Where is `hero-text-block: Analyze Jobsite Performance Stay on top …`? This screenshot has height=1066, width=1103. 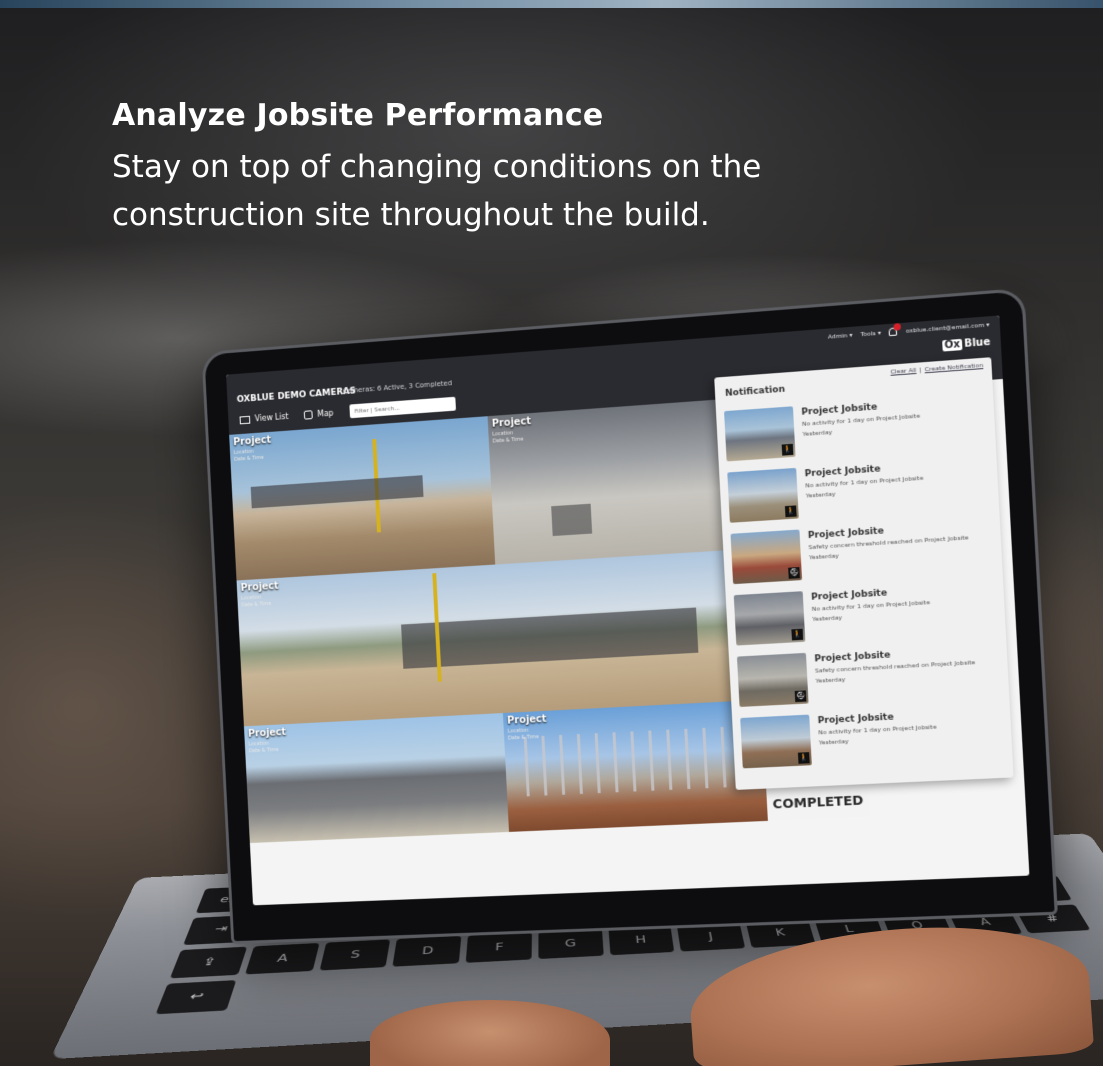
hero-text-block: Analyze Jobsite Performance Stay on top … is located at coordinates (522, 168).